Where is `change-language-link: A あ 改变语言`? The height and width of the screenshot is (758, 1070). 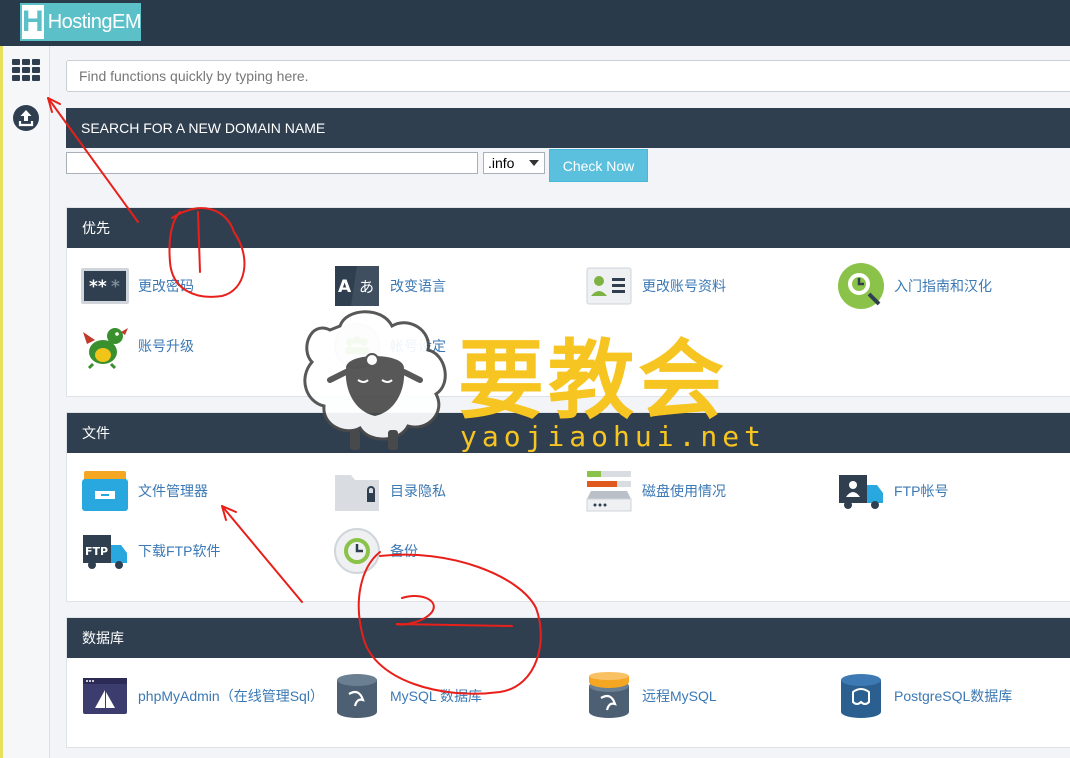
change-language-link: A あ 改变语言 is located at coordinates (389, 286).